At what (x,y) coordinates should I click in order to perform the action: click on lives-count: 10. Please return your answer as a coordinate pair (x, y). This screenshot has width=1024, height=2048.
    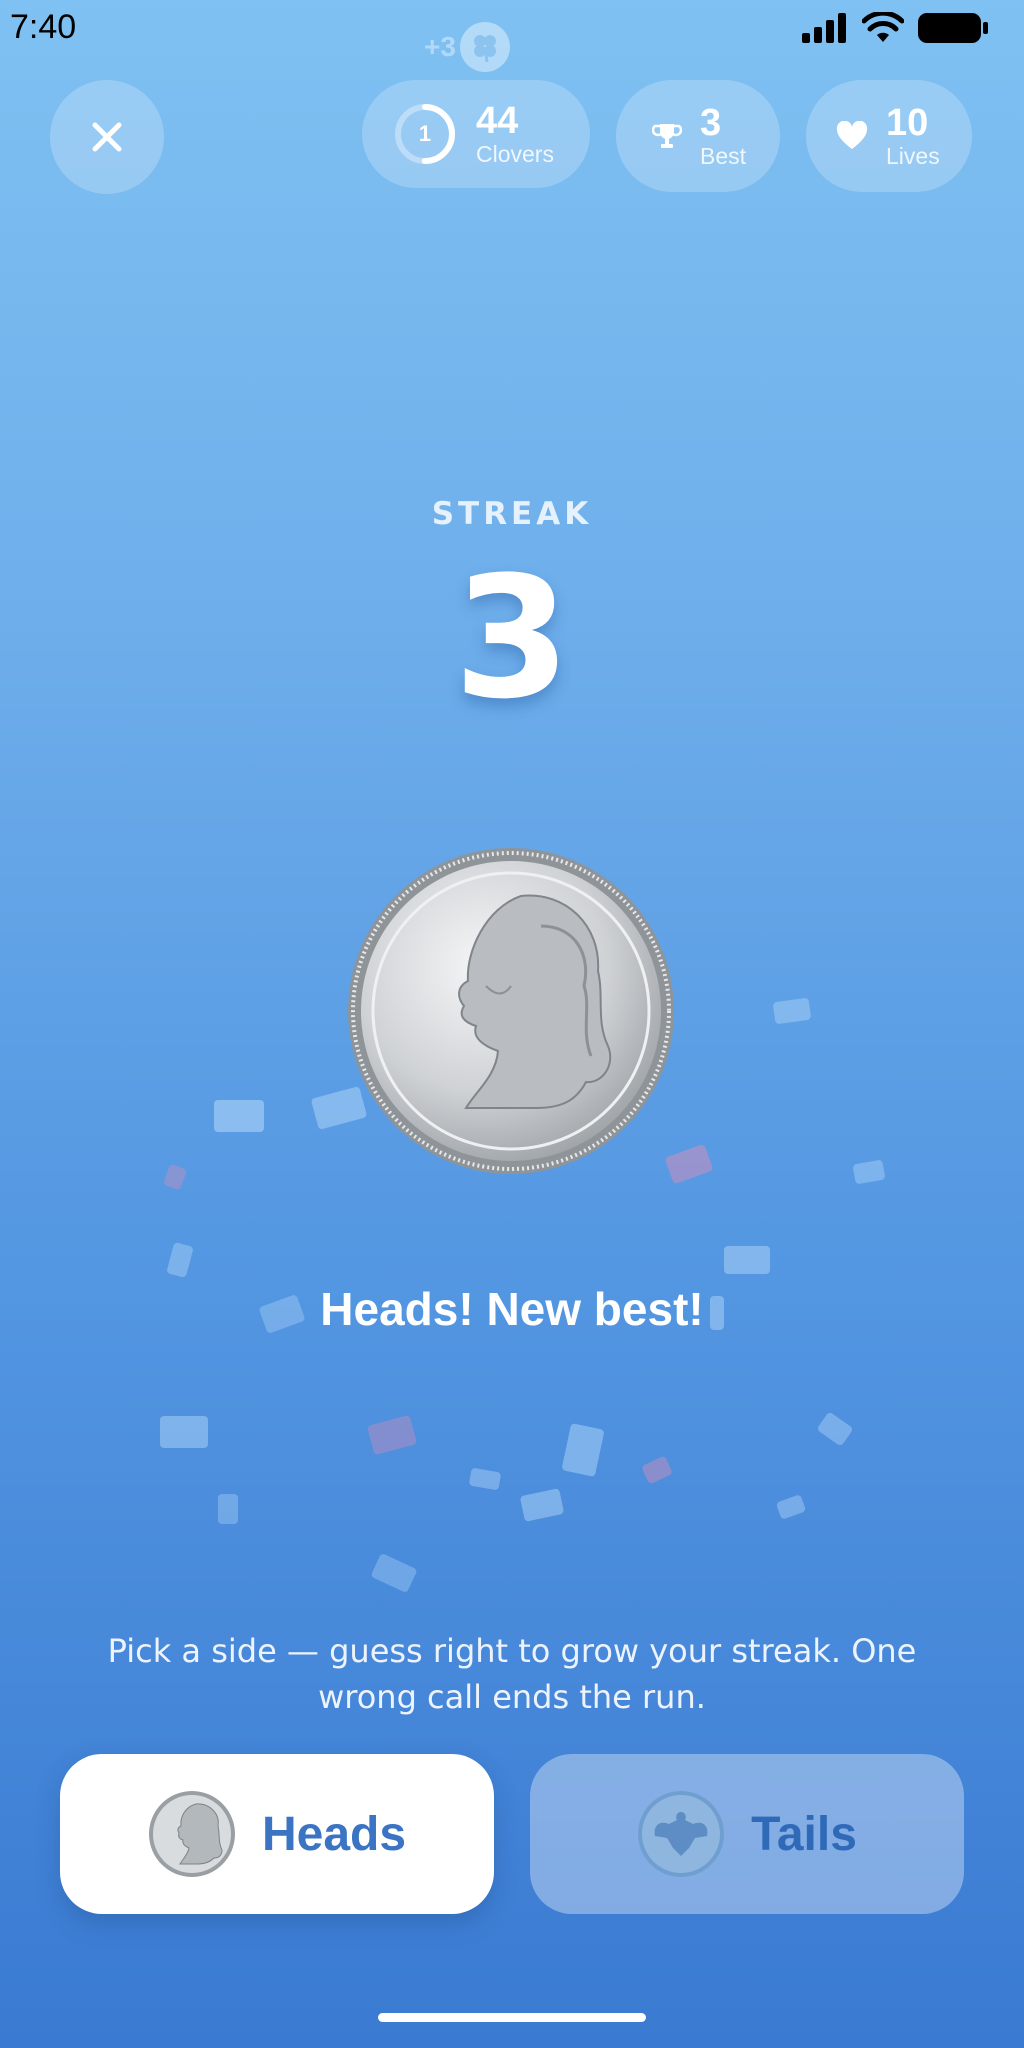
    Looking at the image, I should click on (907, 123).